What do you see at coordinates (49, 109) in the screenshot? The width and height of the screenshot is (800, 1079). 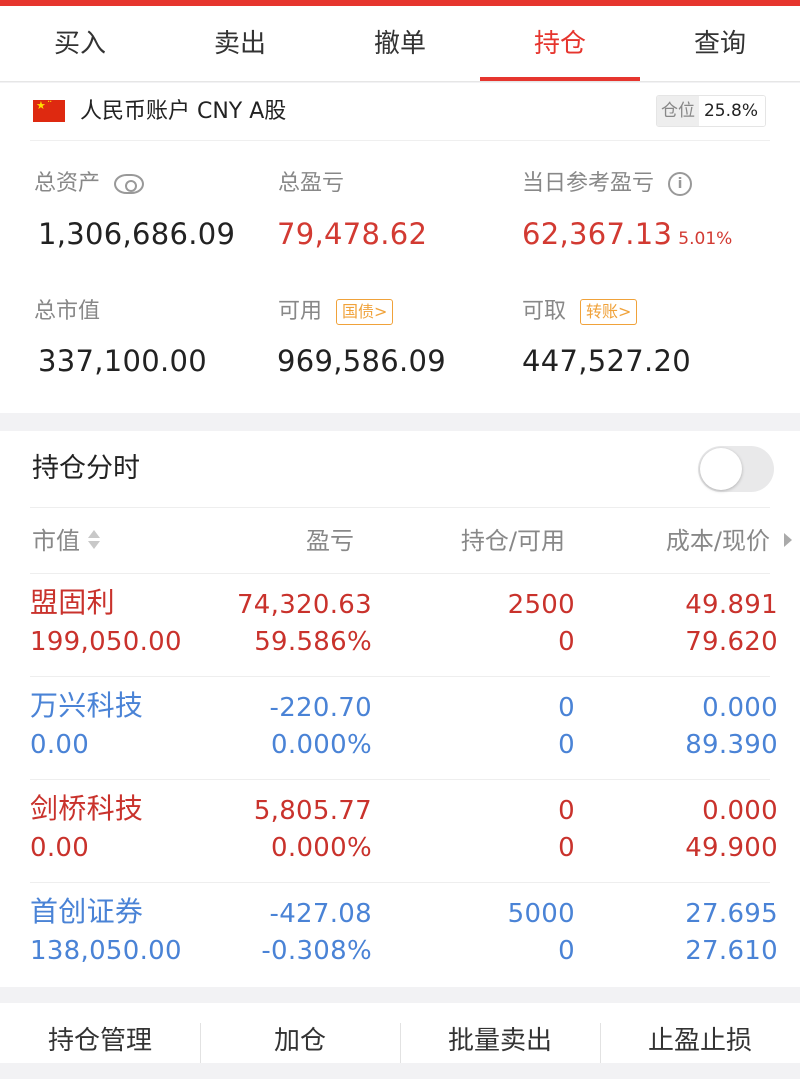 I see `china-flag-icon` at bounding box center [49, 109].